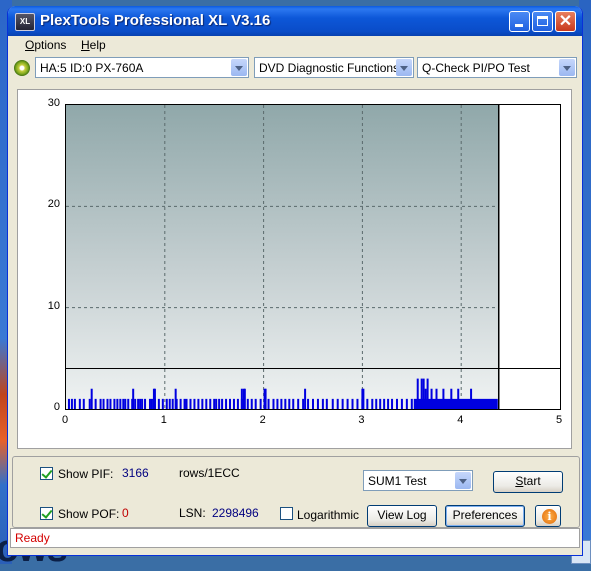 This screenshot has height=571, width=591. I want to click on menu-options: Options, so click(45, 45).